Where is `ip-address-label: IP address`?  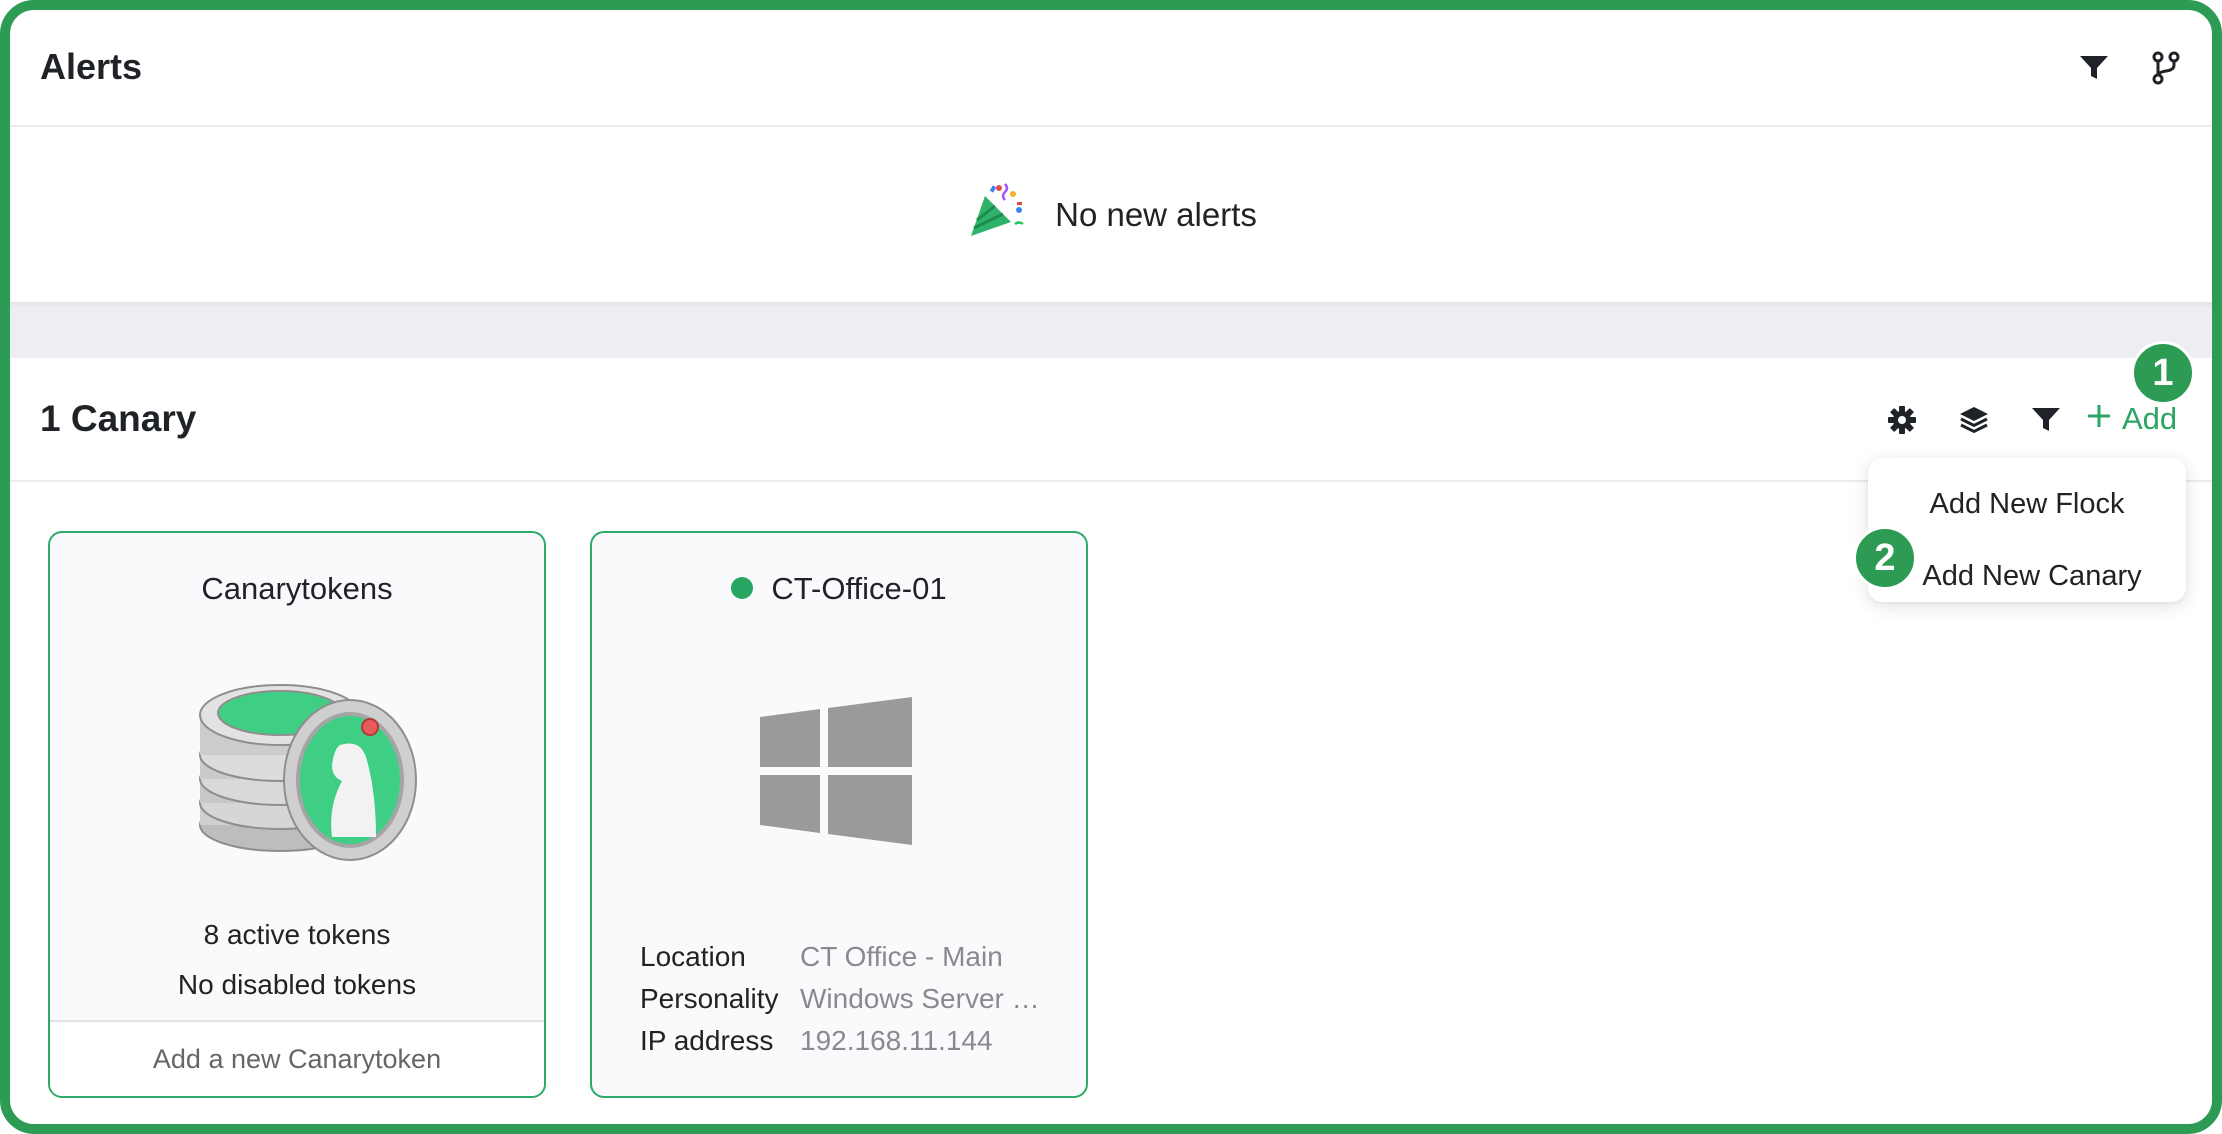 ip-address-label: IP address is located at coordinates (707, 1040).